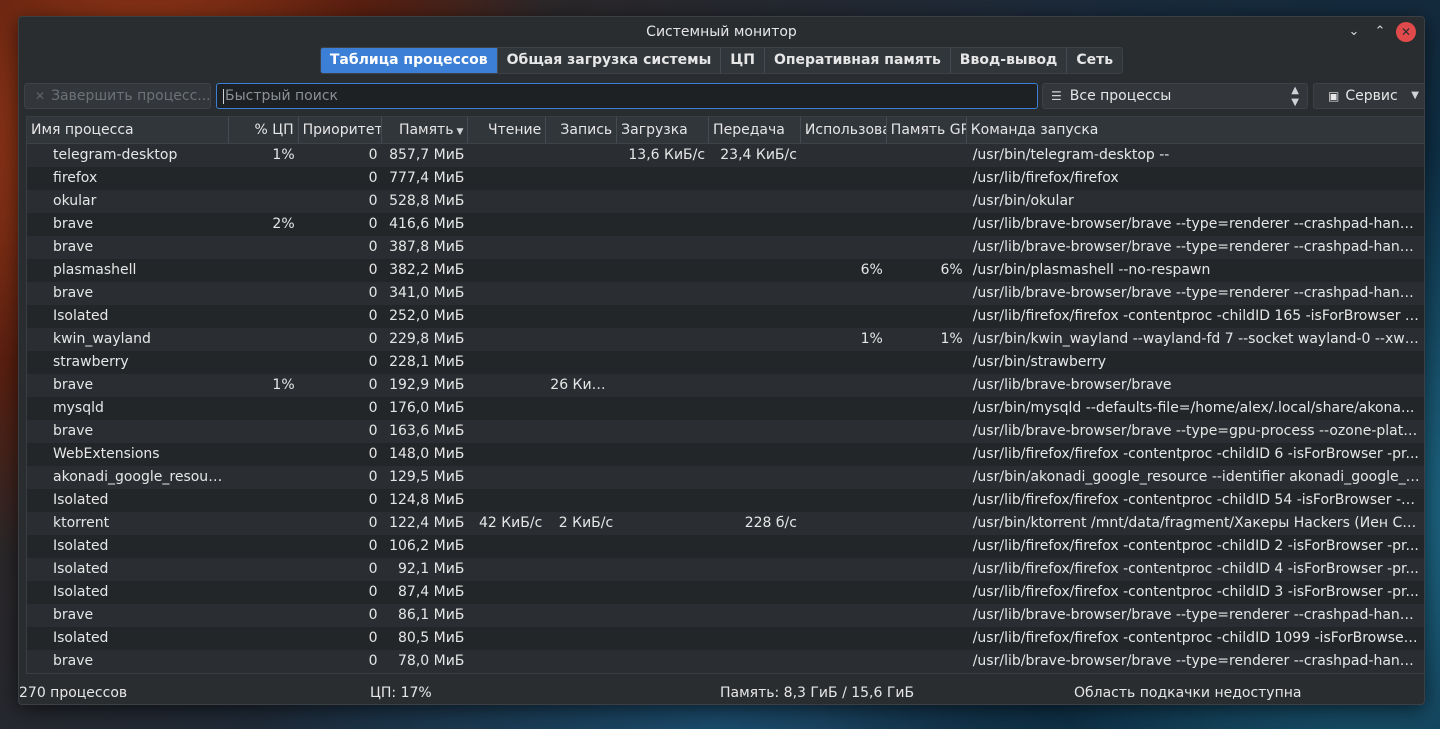 Image resolution: width=1440 pixels, height=729 pixels. Describe the element at coordinates (725, 201) in the screenshot. I see `table-row: okular 0 528,8 МиБ/usr/bin/okular` at that location.